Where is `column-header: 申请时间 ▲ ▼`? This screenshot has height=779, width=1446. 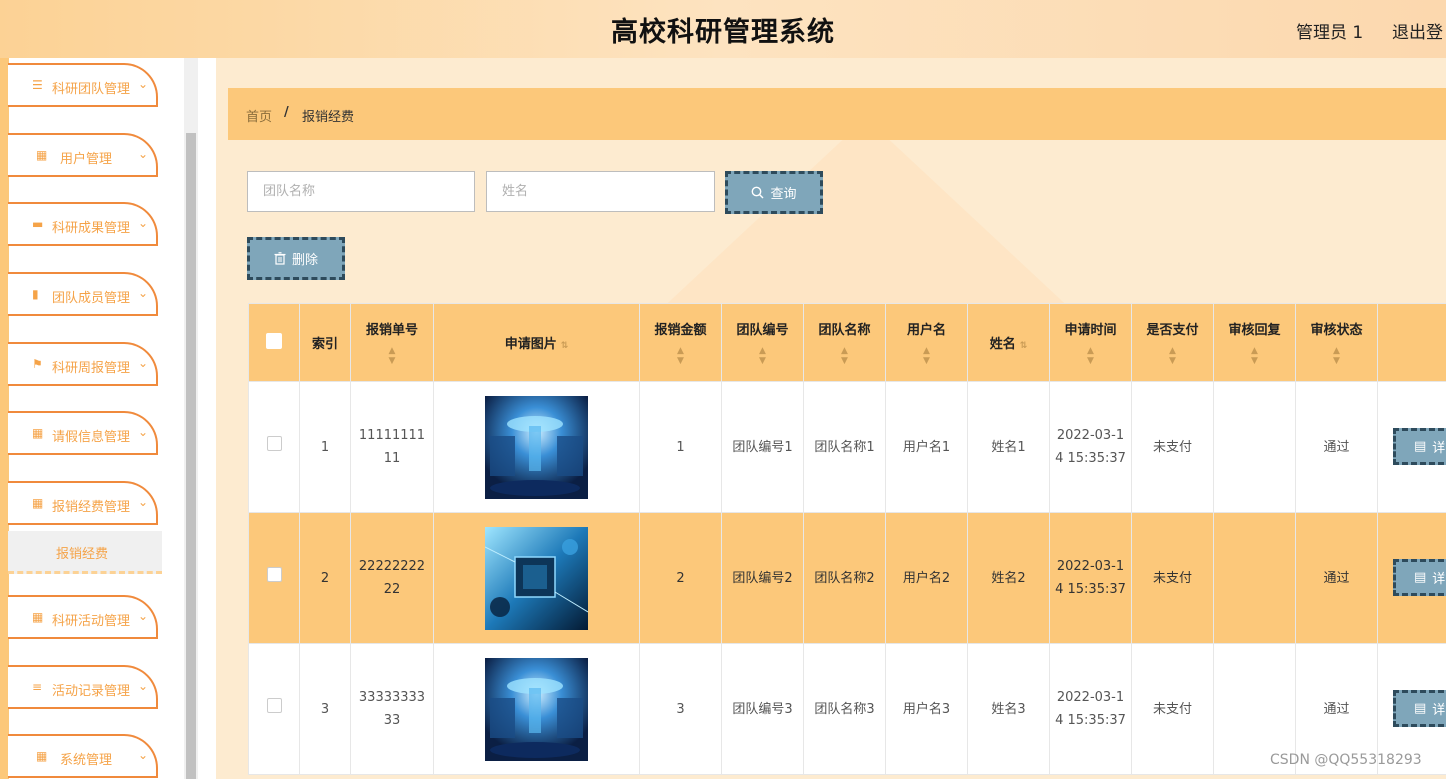 column-header: 申请时间 ▲ ▼ is located at coordinates (1090, 342).